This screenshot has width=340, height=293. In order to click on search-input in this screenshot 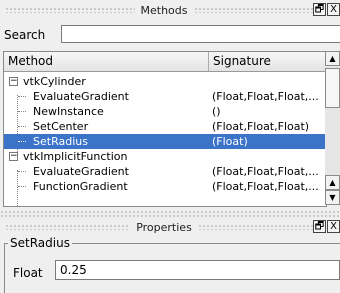, I will do `click(200, 34)`.